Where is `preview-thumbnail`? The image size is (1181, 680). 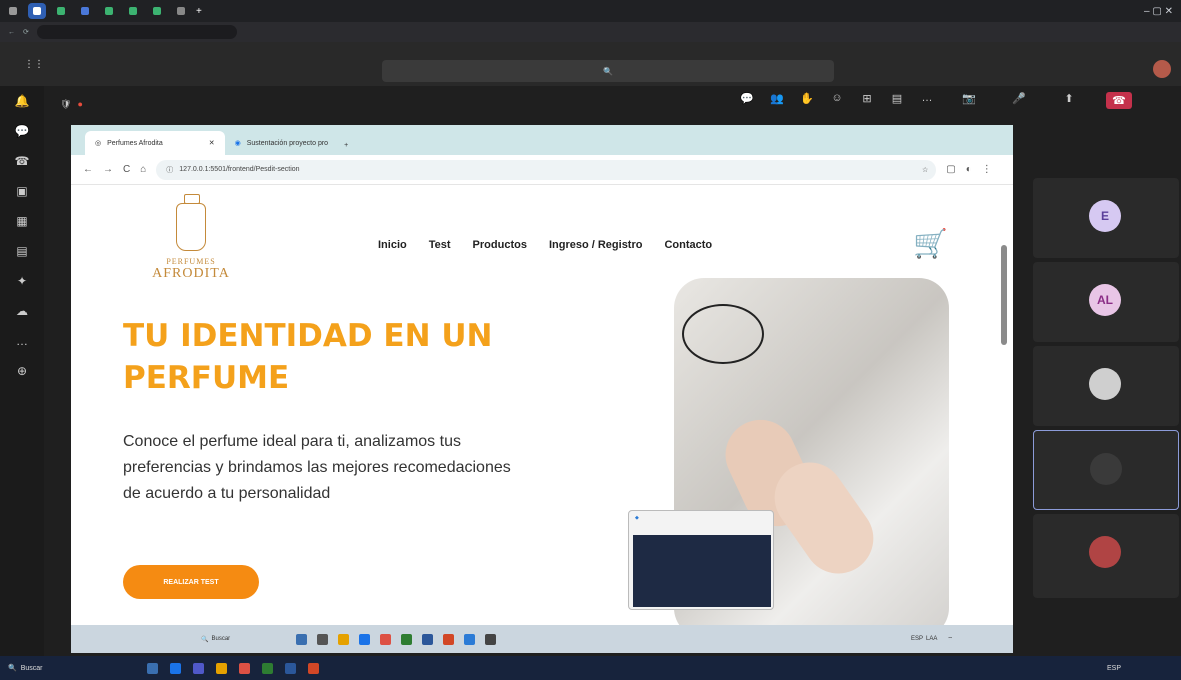
preview-thumbnail is located at coordinates (702, 571).